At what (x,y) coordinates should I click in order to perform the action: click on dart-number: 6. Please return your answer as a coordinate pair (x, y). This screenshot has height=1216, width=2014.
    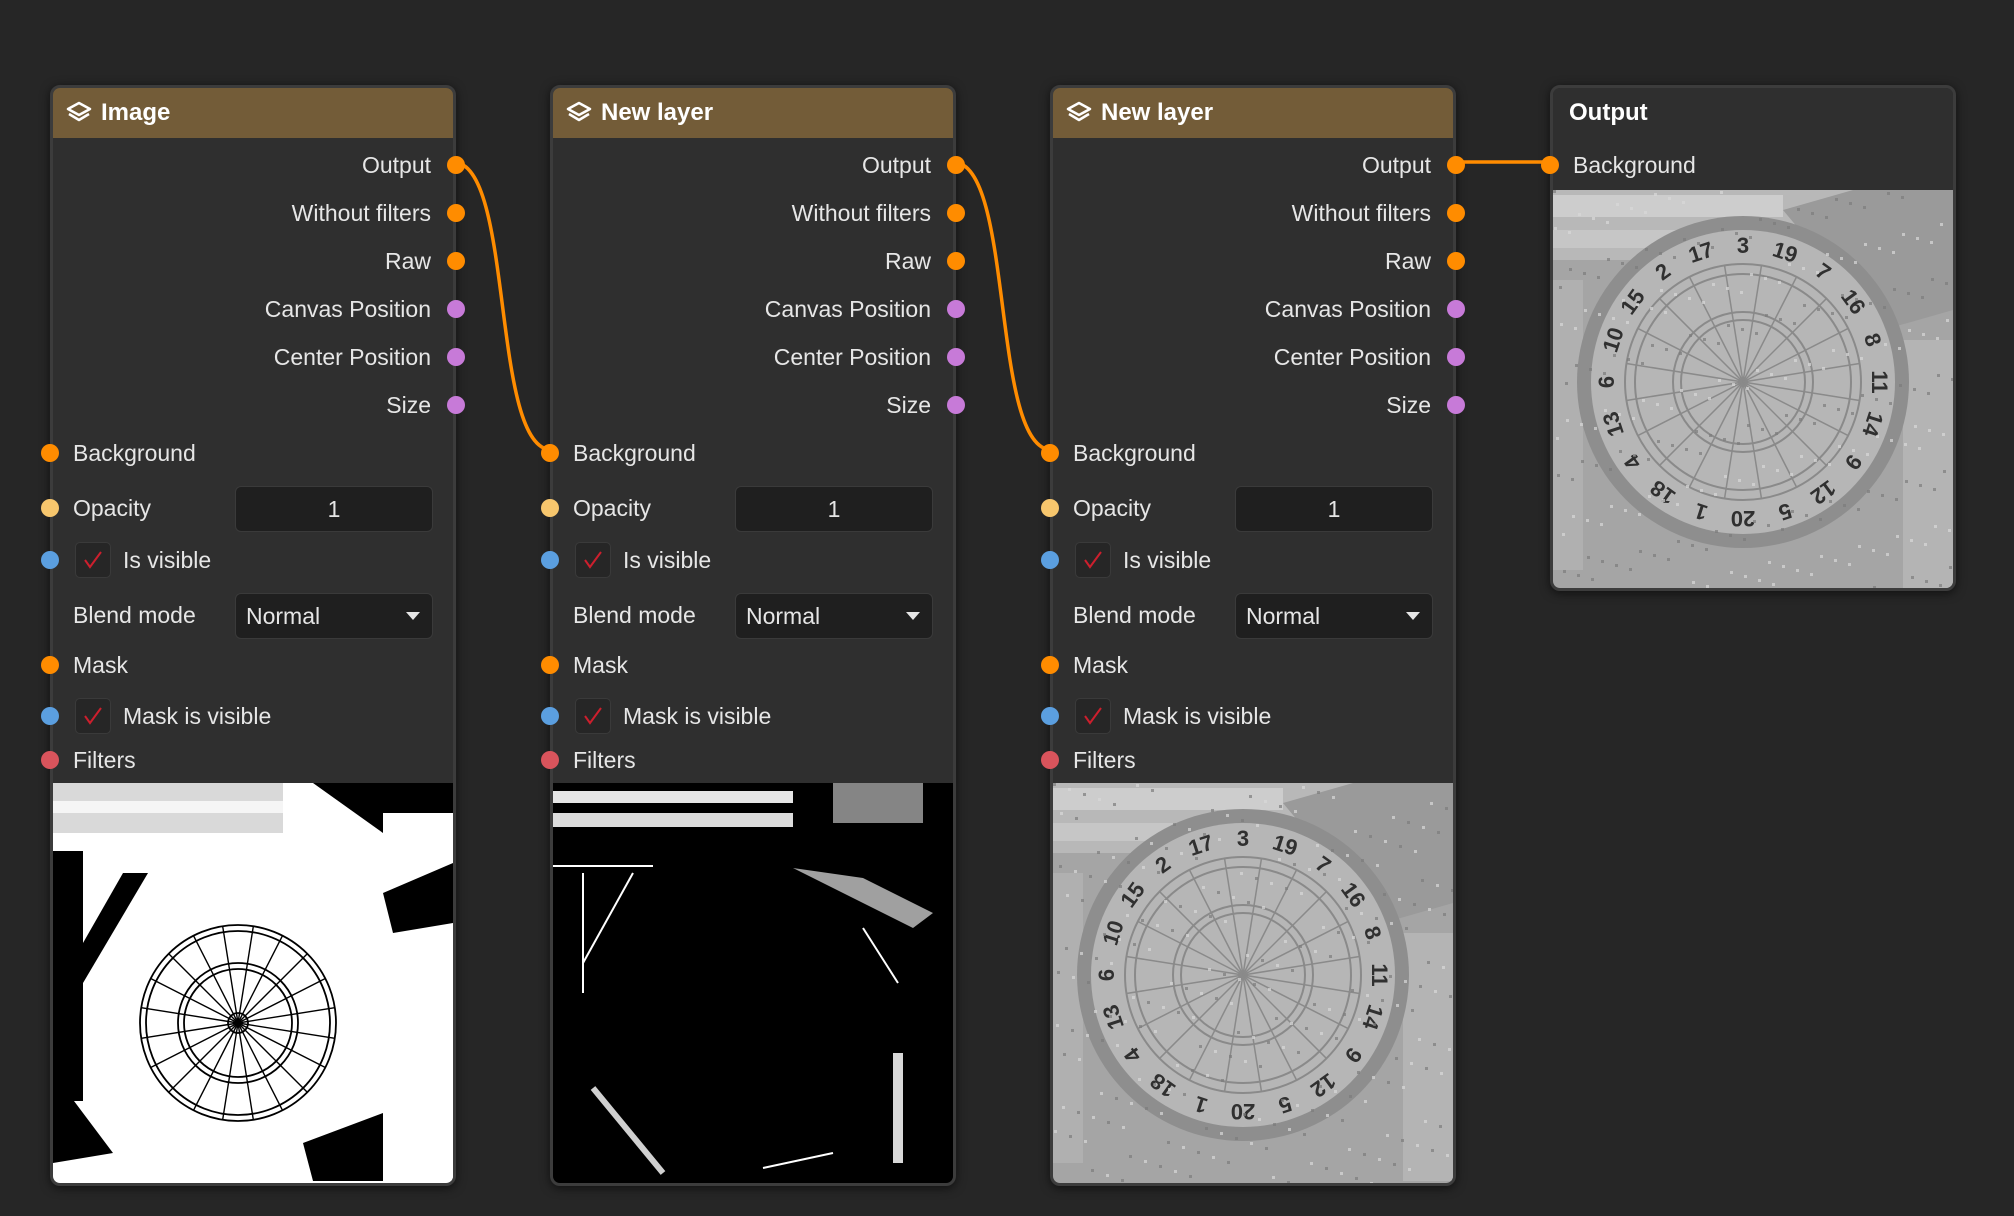
    Looking at the image, I should click on (1106, 975).